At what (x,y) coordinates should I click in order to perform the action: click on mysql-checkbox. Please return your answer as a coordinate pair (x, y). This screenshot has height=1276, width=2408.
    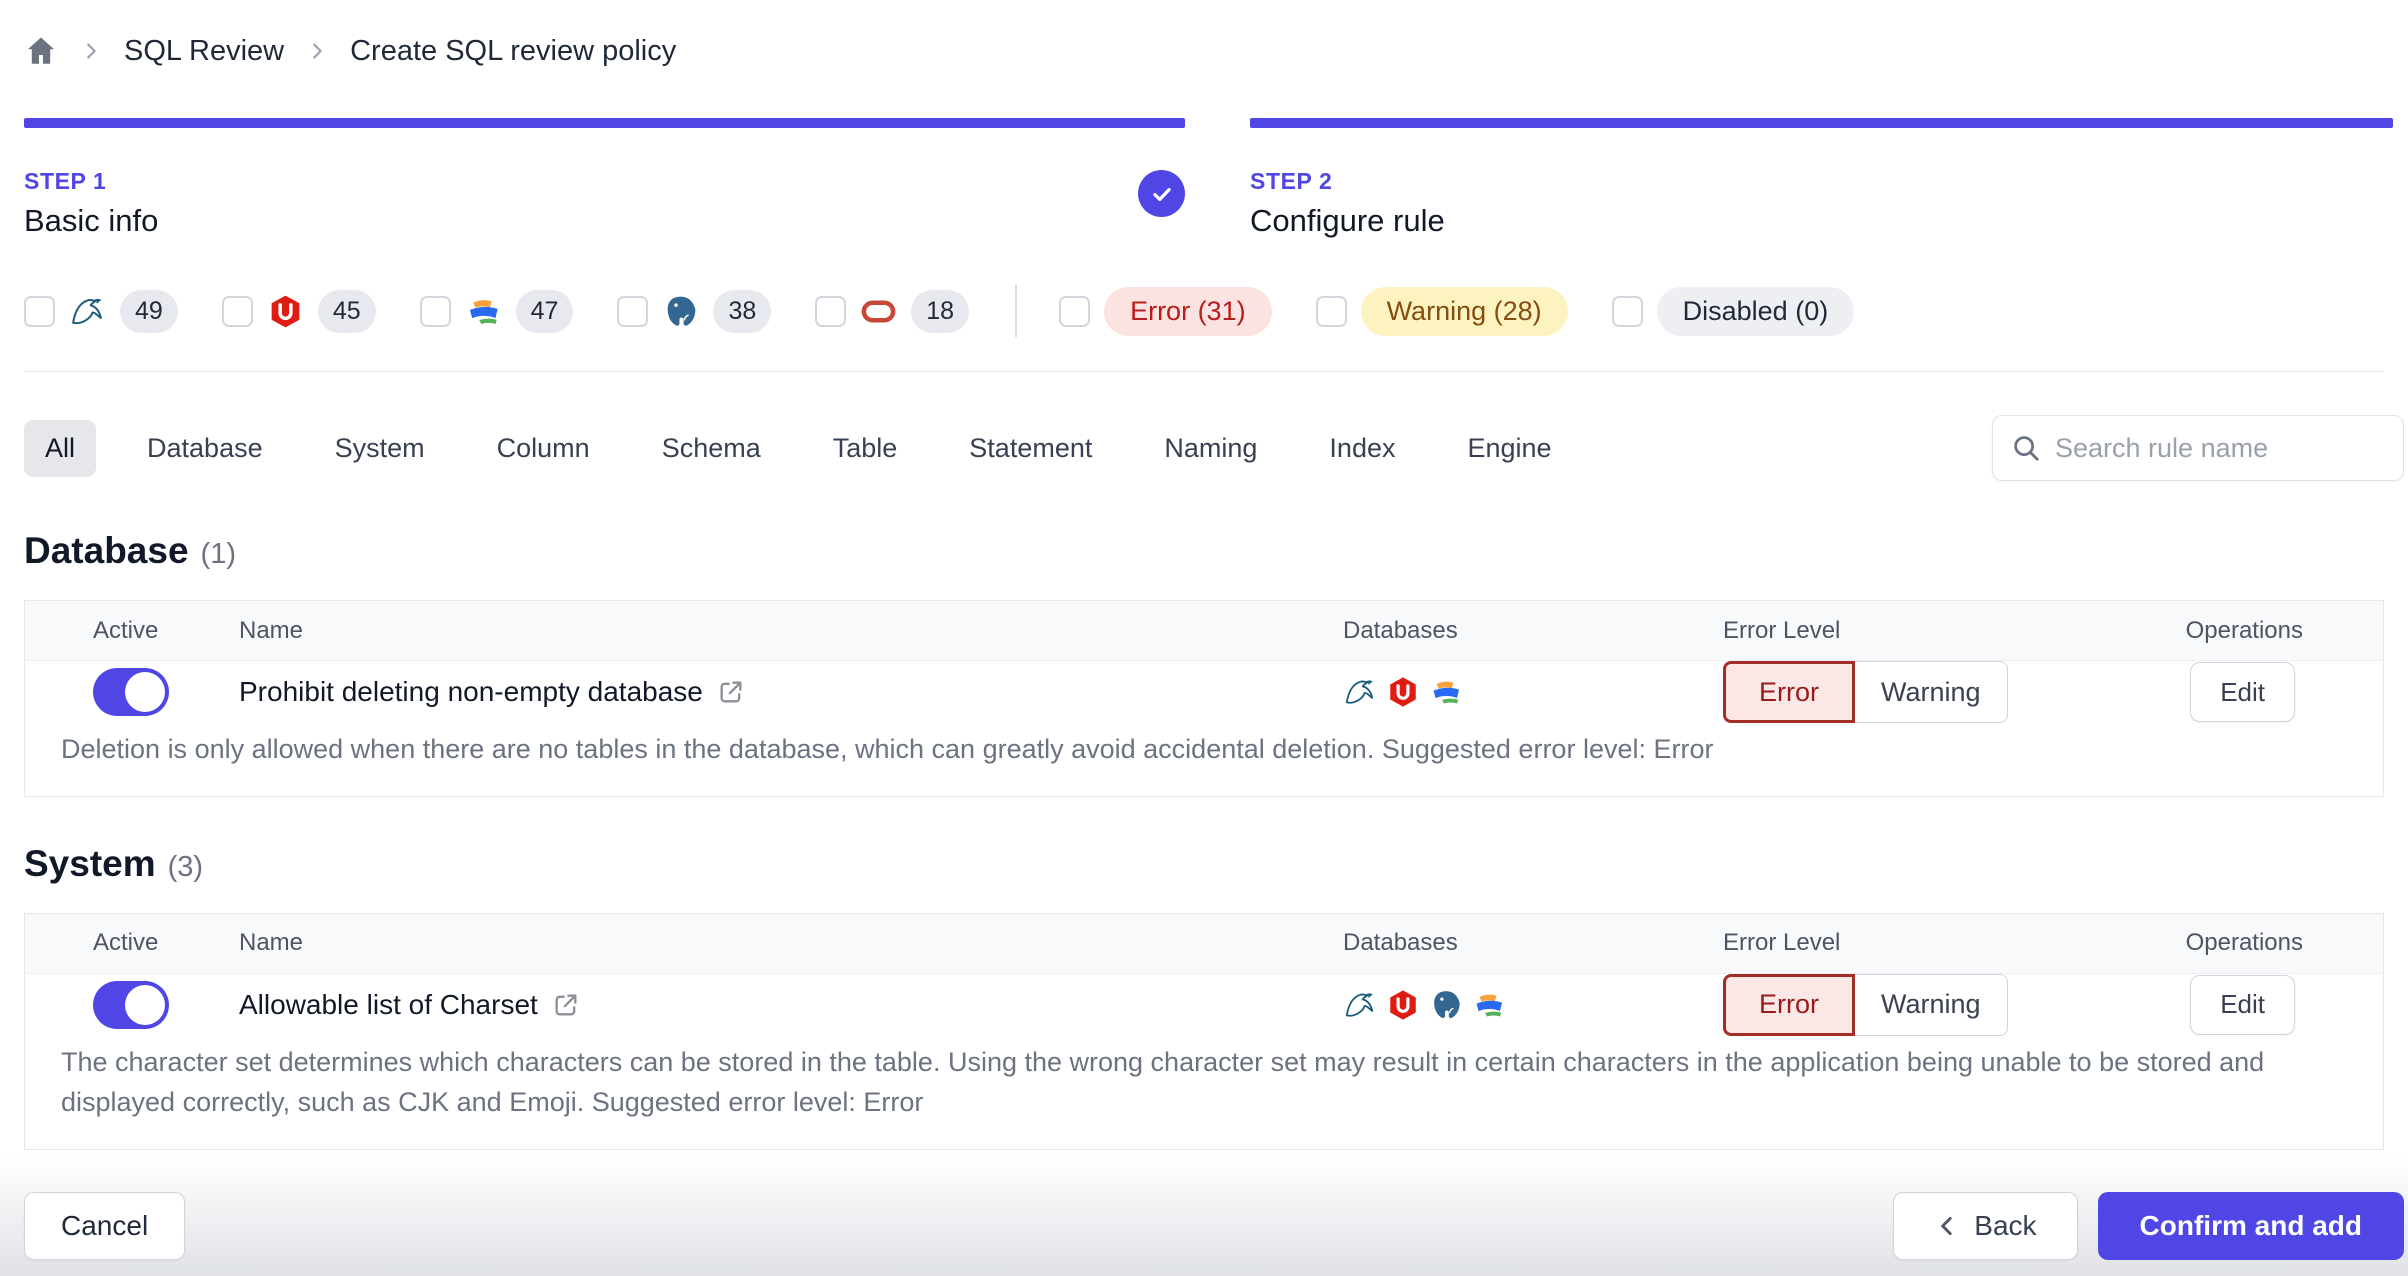
    Looking at the image, I should click on (39, 311).